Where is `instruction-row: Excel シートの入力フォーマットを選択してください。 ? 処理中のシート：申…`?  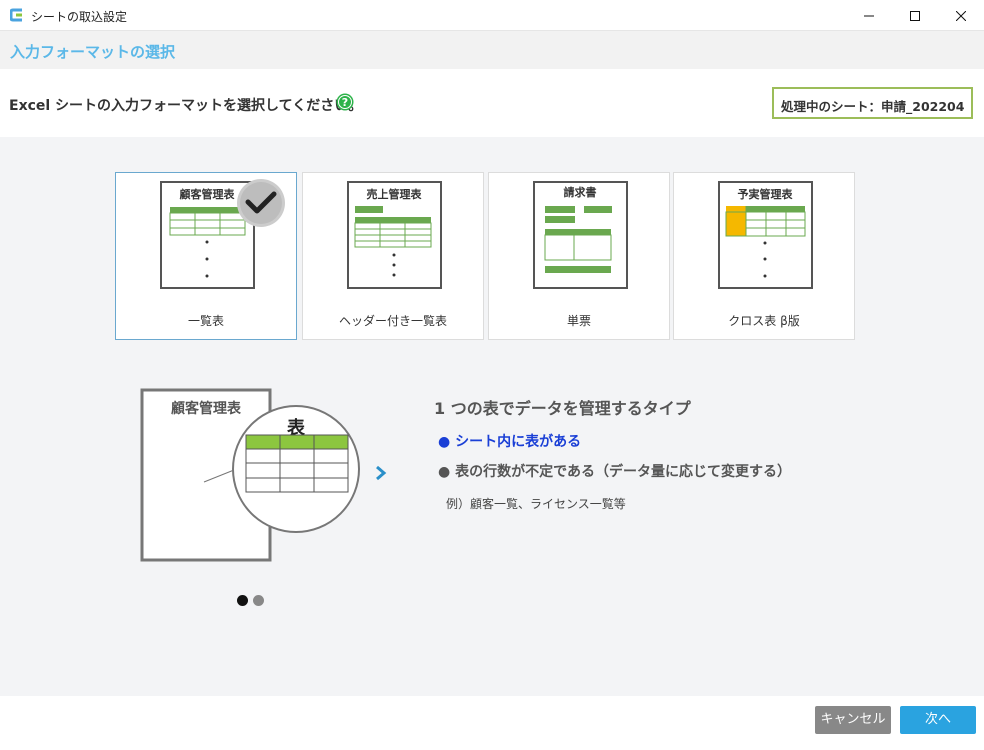 instruction-row: Excel シートの入力フォーマットを選択してください。 ? 処理中のシート：申… is located at coordinates (492, 103).